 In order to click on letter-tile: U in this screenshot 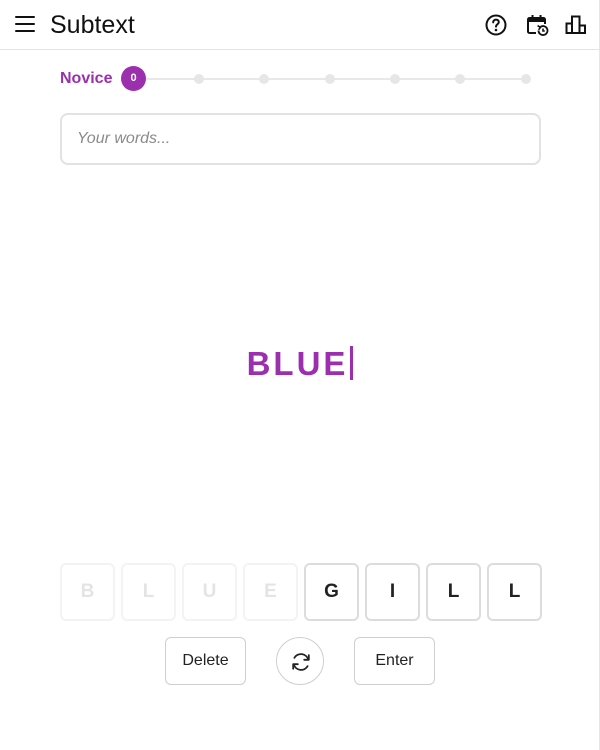, I will do `click(209, 592)`.